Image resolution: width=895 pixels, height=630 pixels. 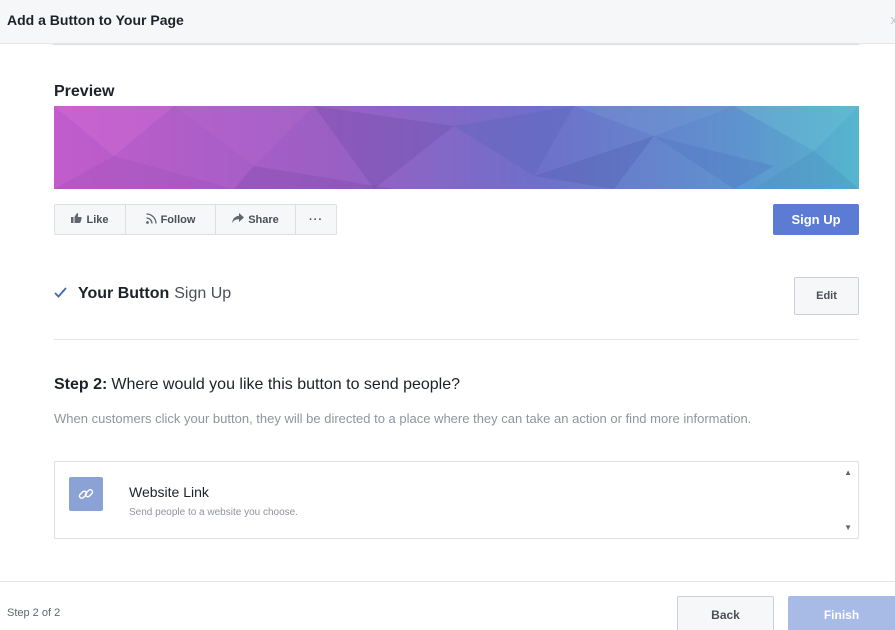 What do you see at coordinates (848, 527) in the screenshot?
I see `scroll-down-icon: ▼` at bounding box center [848, 527].